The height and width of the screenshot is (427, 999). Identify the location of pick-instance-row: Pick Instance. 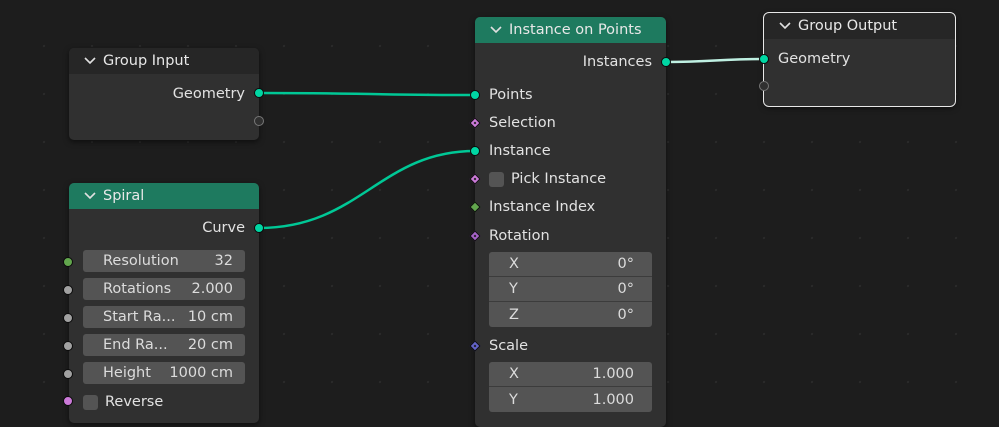
(570, 179).